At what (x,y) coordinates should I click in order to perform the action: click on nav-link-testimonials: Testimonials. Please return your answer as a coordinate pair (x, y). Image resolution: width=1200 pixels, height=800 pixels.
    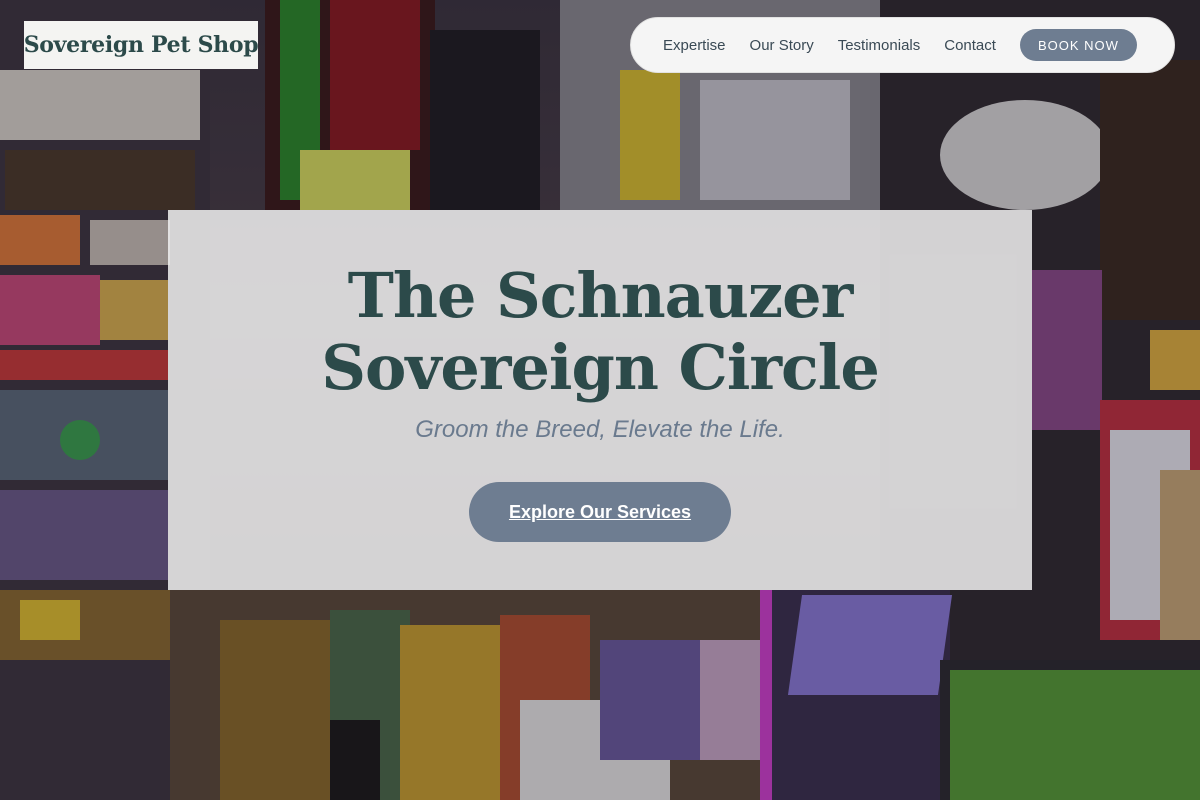
    Looking at the image, I should click on (879, 45).